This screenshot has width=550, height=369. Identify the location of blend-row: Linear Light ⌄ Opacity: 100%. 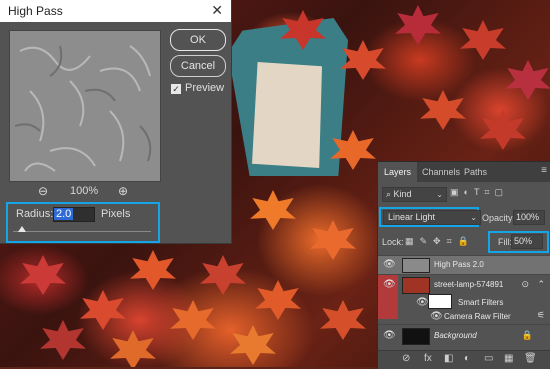
(464, 218).